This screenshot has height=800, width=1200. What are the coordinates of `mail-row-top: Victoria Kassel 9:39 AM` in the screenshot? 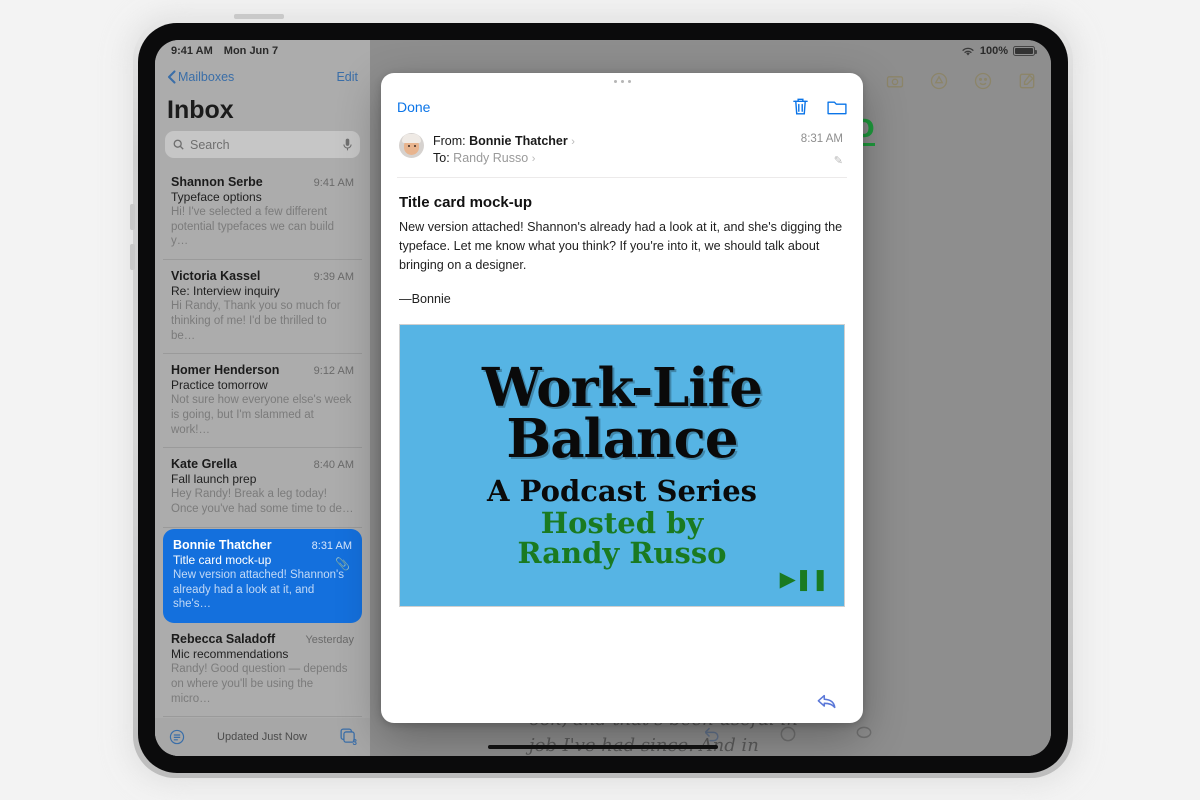 It's located at (262, 276).